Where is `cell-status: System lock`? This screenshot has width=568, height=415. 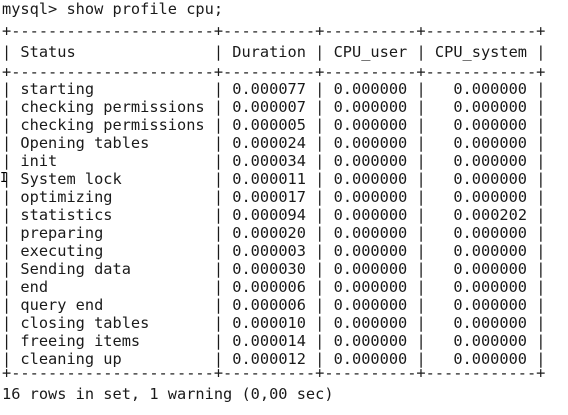 cell-status: System lock is located at coordinates (71, 179).